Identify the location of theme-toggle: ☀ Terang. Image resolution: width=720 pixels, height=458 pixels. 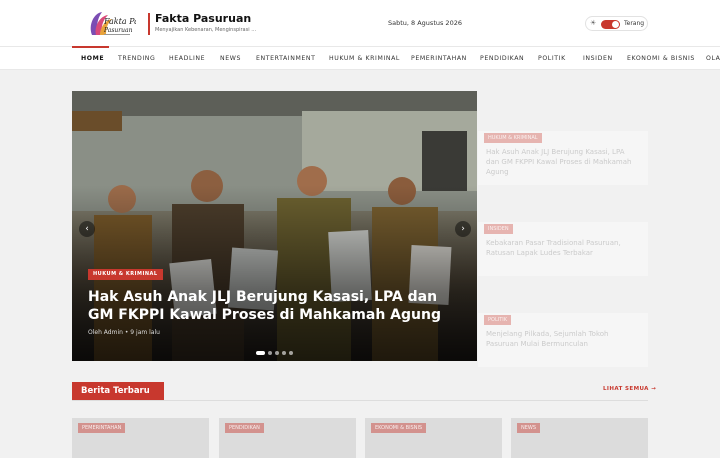
(616, 23).